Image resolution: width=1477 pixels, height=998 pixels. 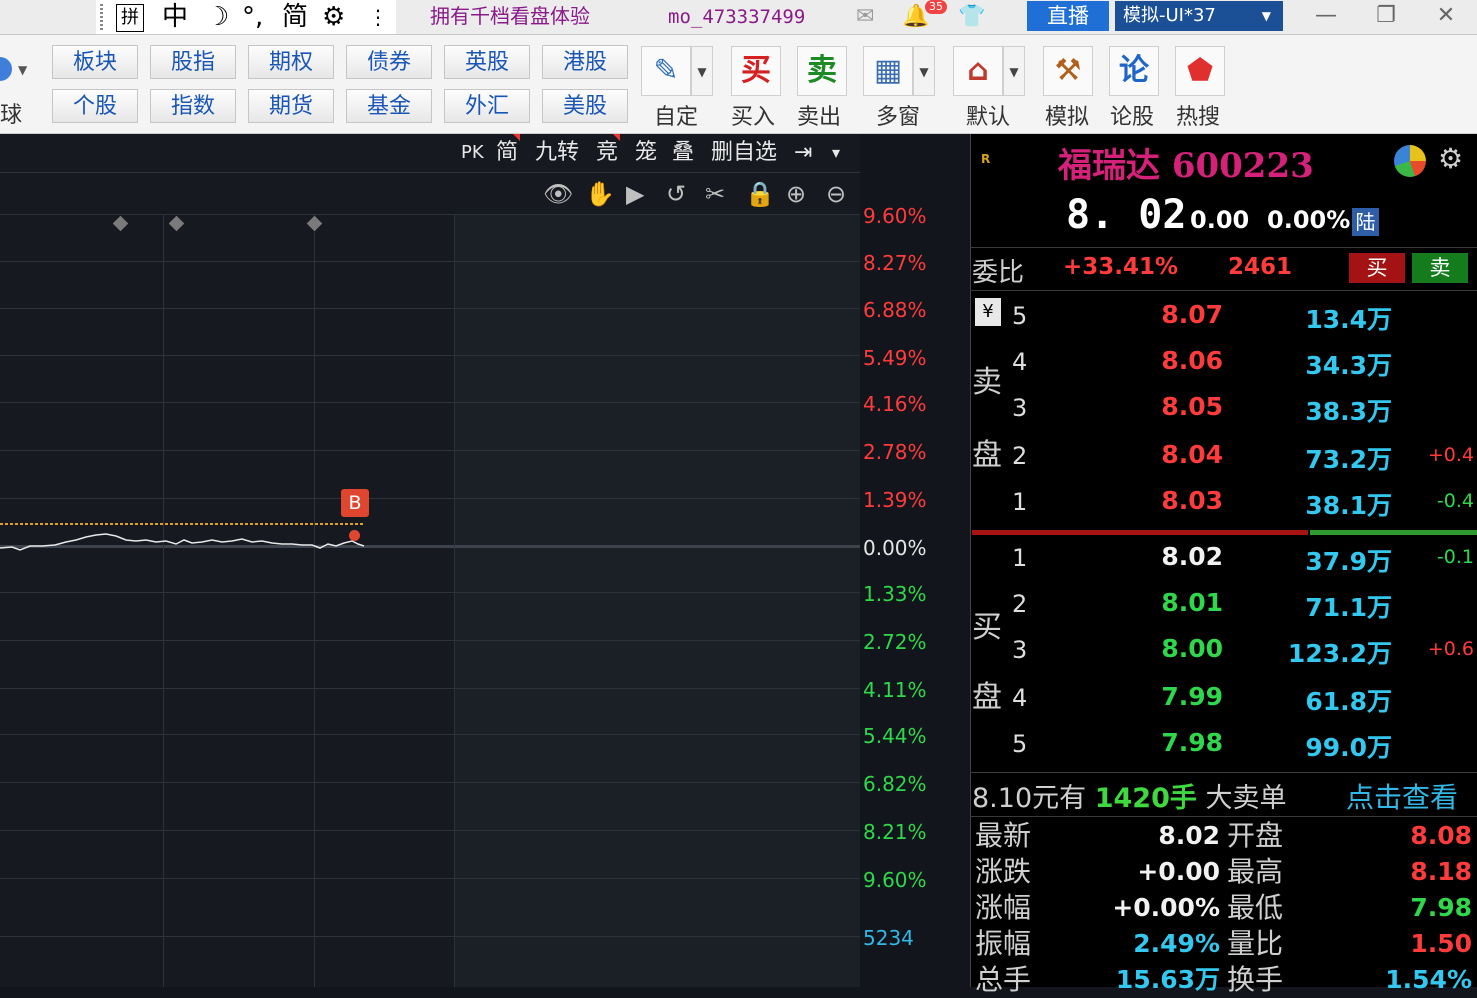 What do you see at coordinates (355, 503) in the screenshot?
I see `buy-signal-marker: B` at bounding box center [355, 503].